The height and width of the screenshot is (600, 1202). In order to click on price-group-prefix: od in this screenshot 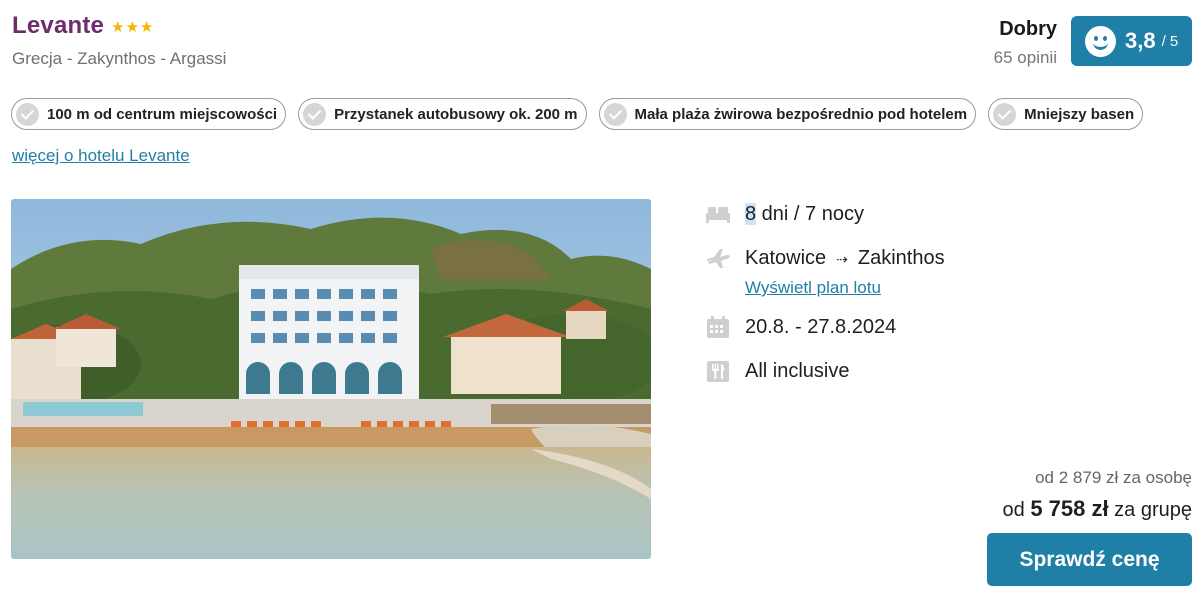, I will do `click(1016, 510)`.